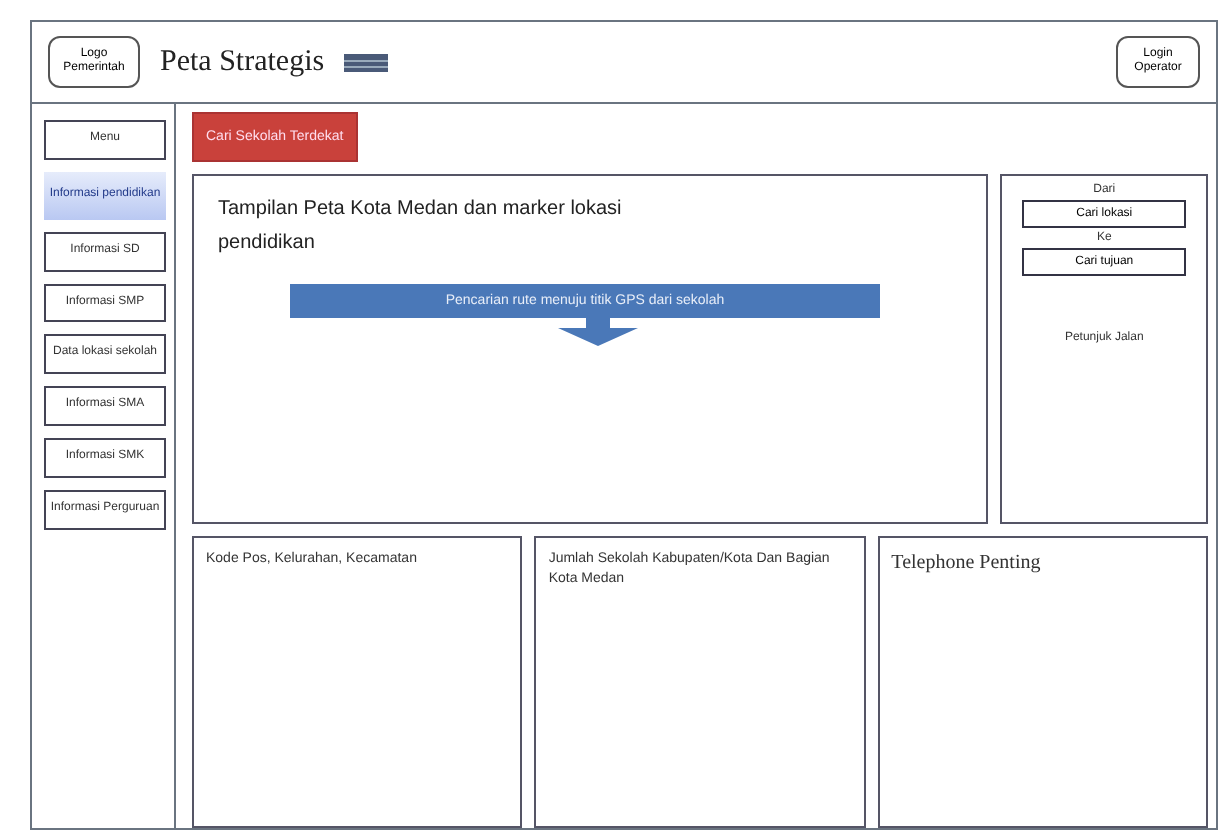  I want to click on app-title: Peta Strategis, so click(242, 62).